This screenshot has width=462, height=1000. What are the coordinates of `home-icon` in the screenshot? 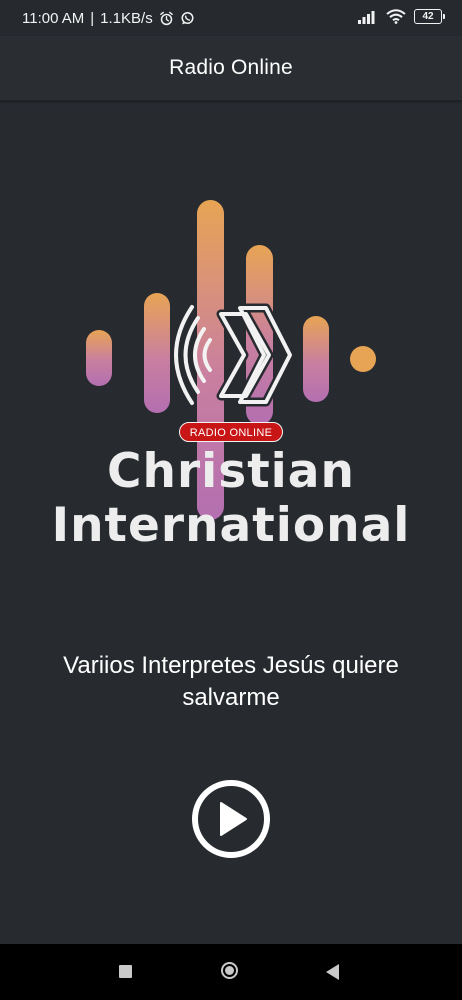 It's located at (229, 970).